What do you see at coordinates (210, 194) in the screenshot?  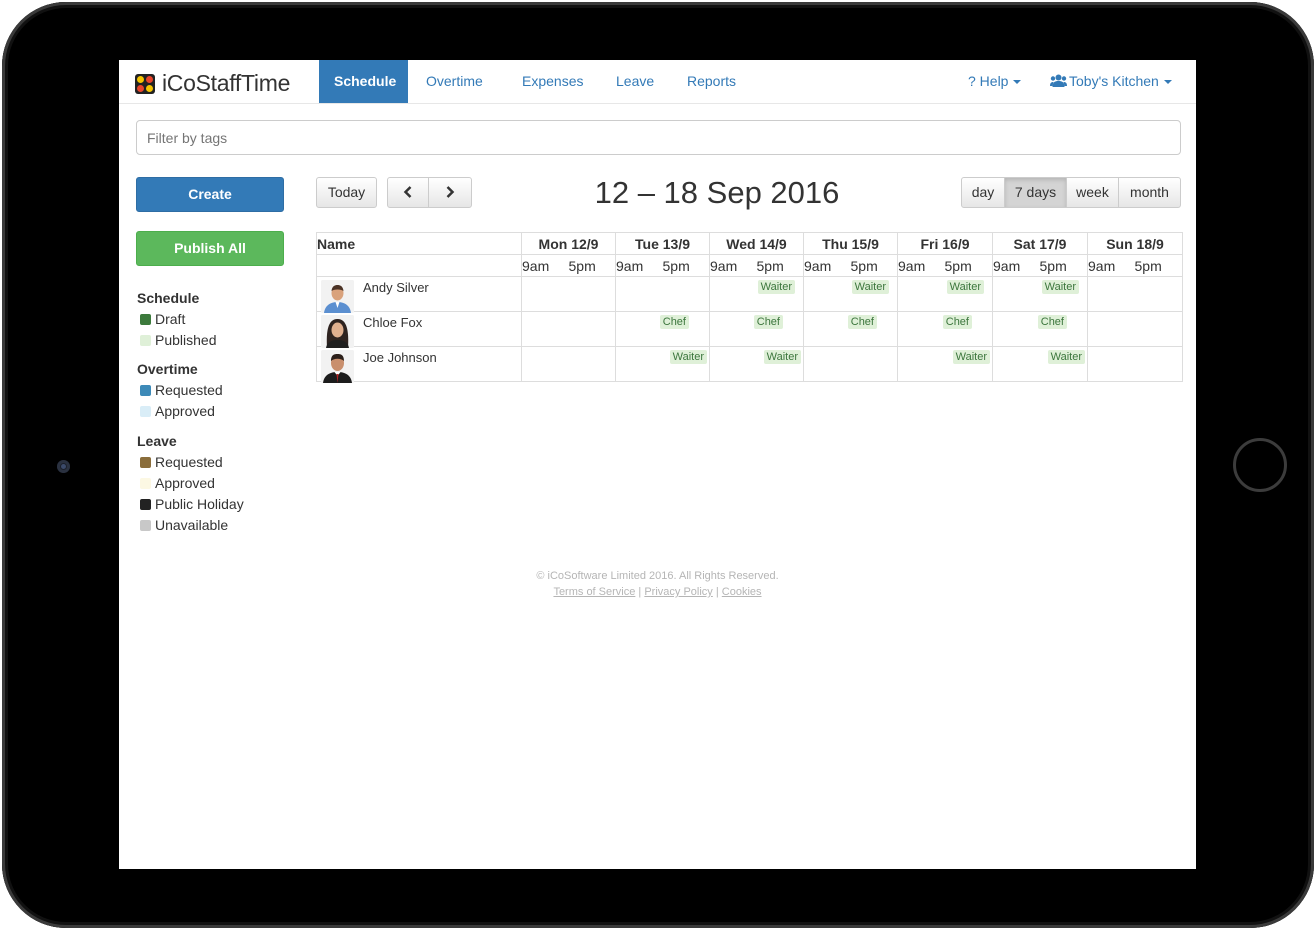 I see `create-button: Create` at bounding box center [210, 194].